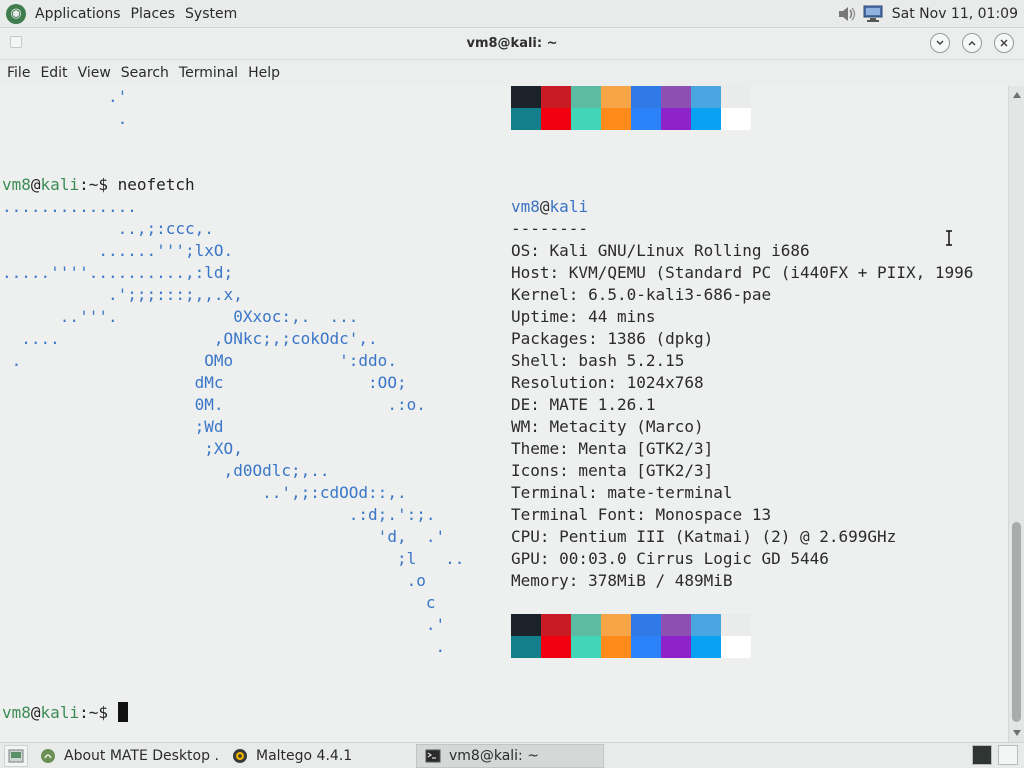 Image resolution: width=1024 pixels, height=768 pixels. Describe the element at coordinates (48, 755) in the screenshot. I see `mate-about-icon` at that location.